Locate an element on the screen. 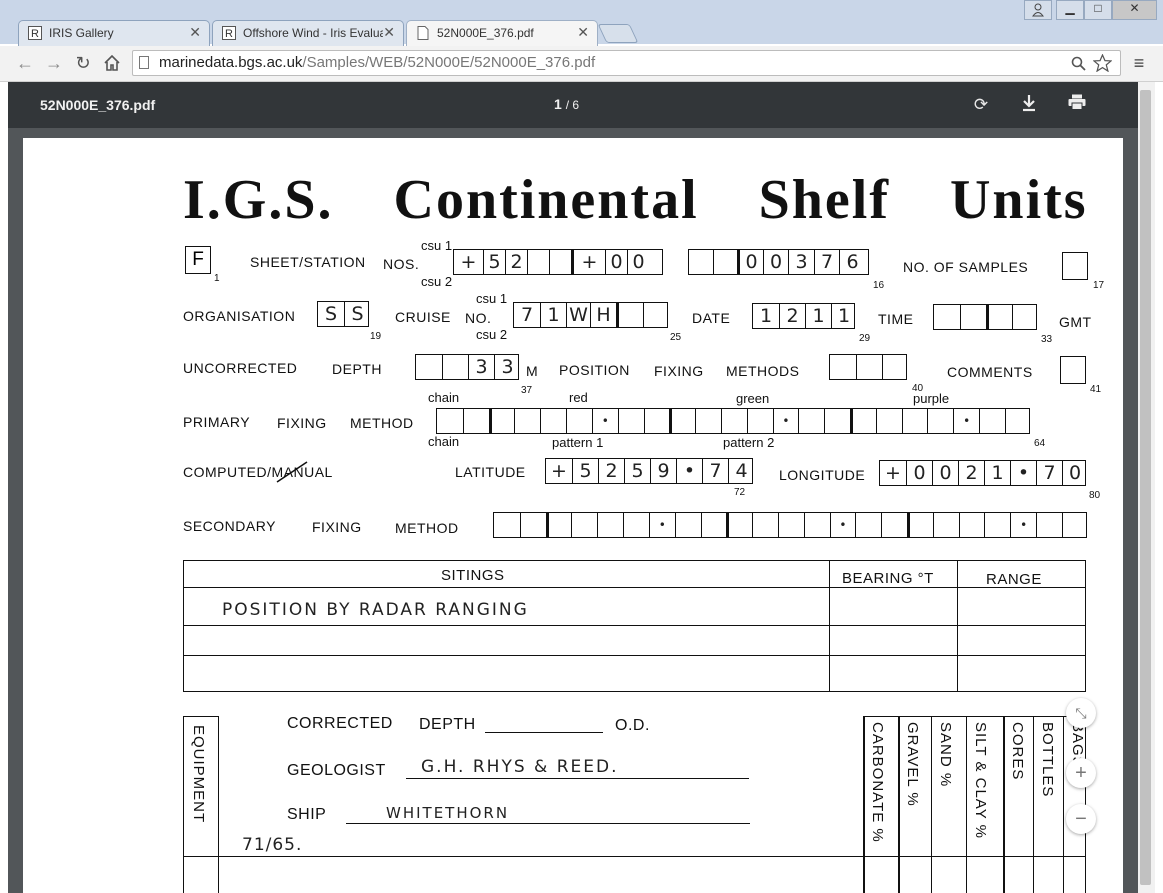 This screenshot has width=1163, height=893. rotate-icon: ⟳ is located at coordinates (981, 105).